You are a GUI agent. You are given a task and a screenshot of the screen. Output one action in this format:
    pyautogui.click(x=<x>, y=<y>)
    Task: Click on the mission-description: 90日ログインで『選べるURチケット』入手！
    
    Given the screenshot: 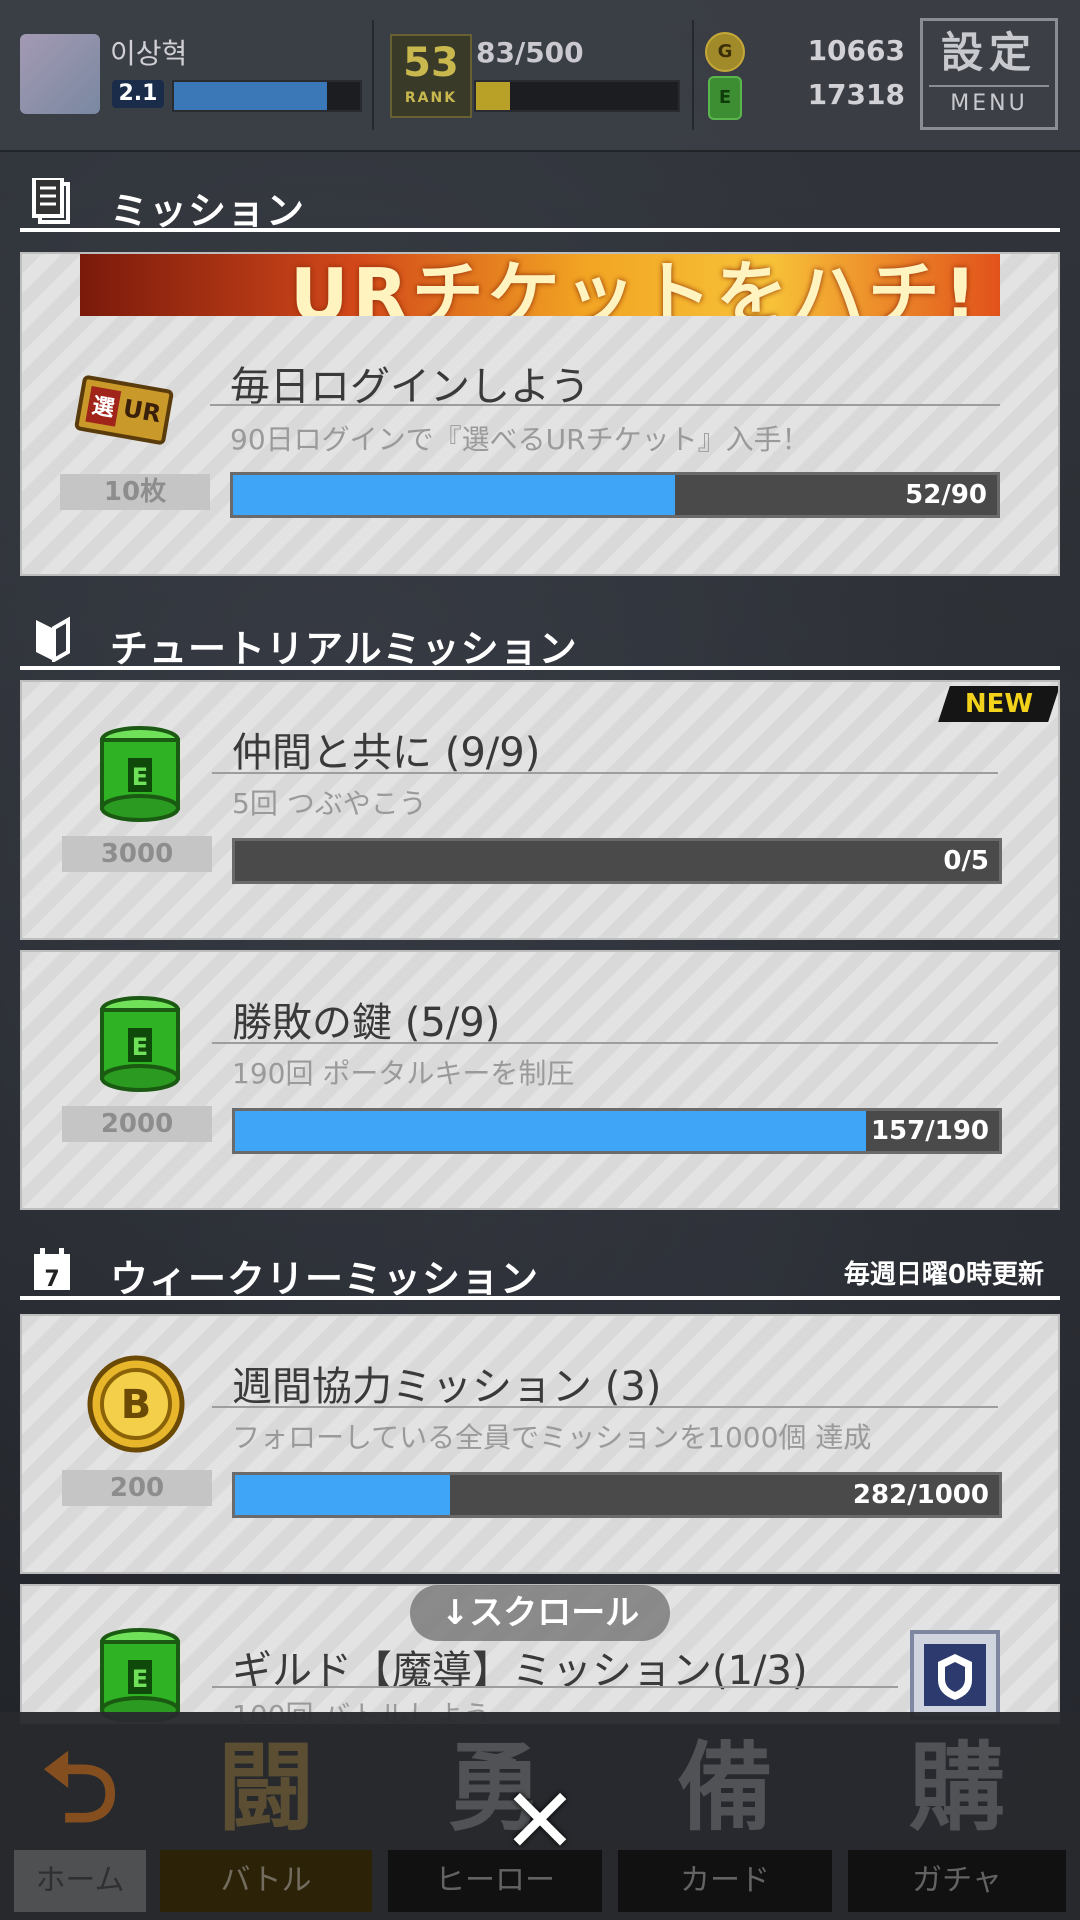 What is the action you would take?
    pyautogui.click(x=520, y=439)
    